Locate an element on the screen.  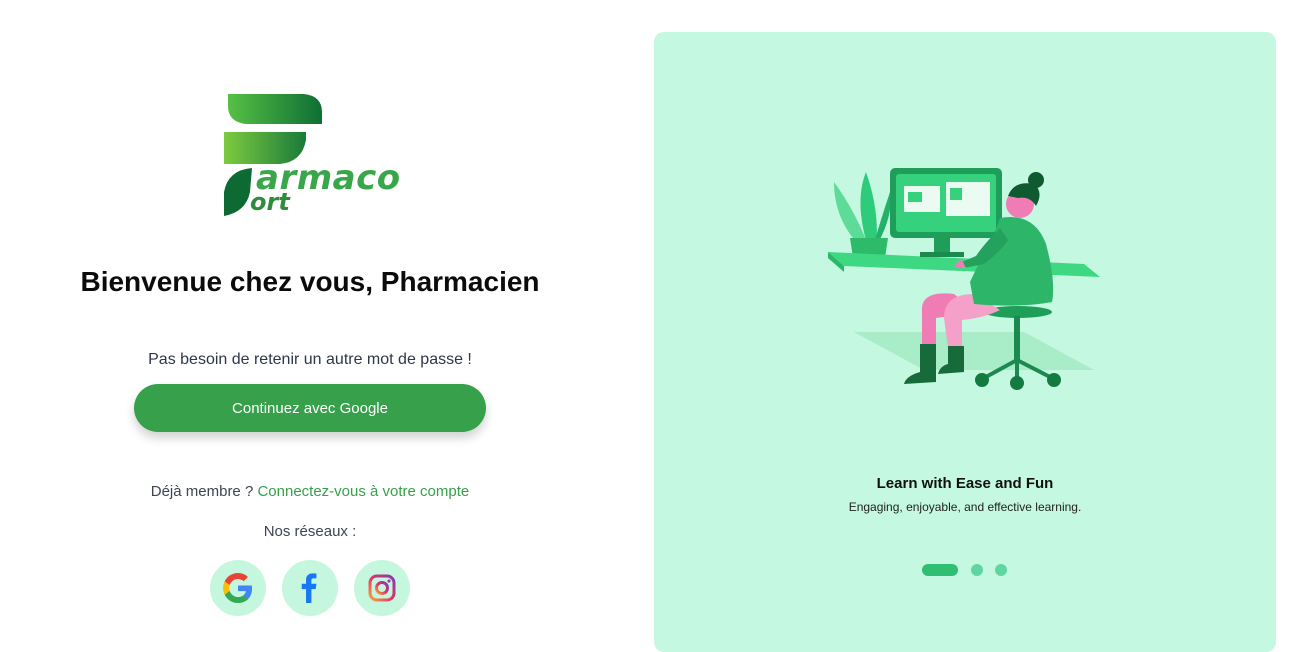
instagram-icon is located at coordinates (382, 588).